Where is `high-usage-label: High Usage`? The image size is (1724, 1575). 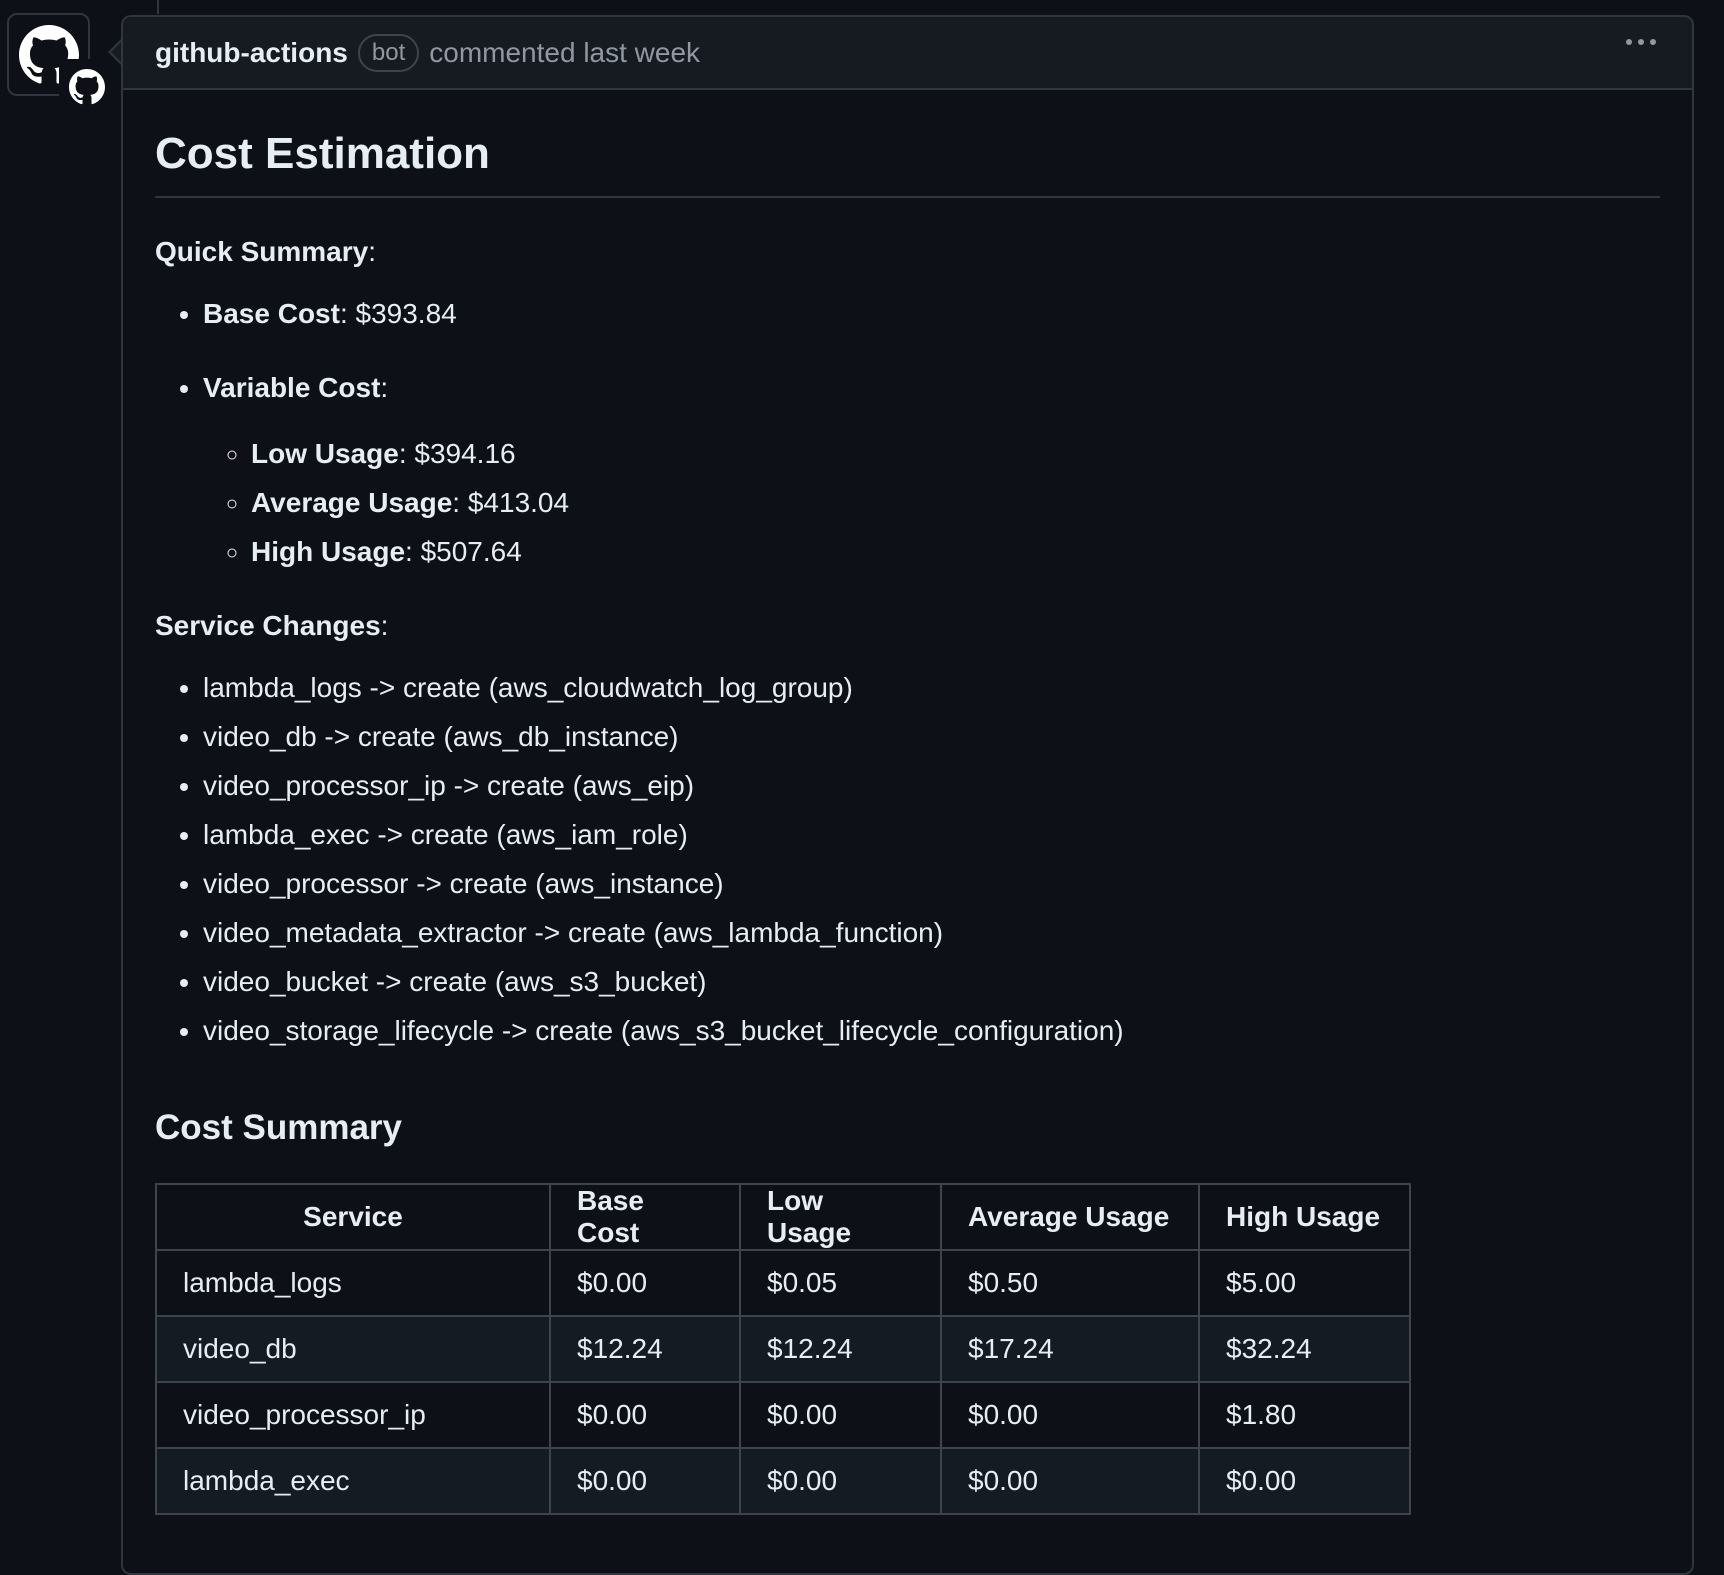 high-usage-label: High Usage is located at coordinates (328, 551).